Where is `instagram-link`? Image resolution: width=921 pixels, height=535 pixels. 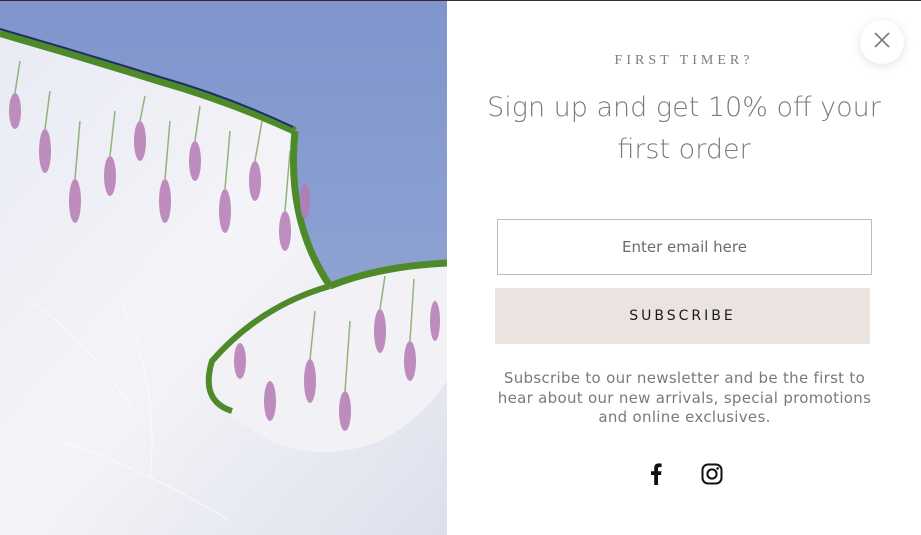
instagram-link is located at coordinates (712, 476).